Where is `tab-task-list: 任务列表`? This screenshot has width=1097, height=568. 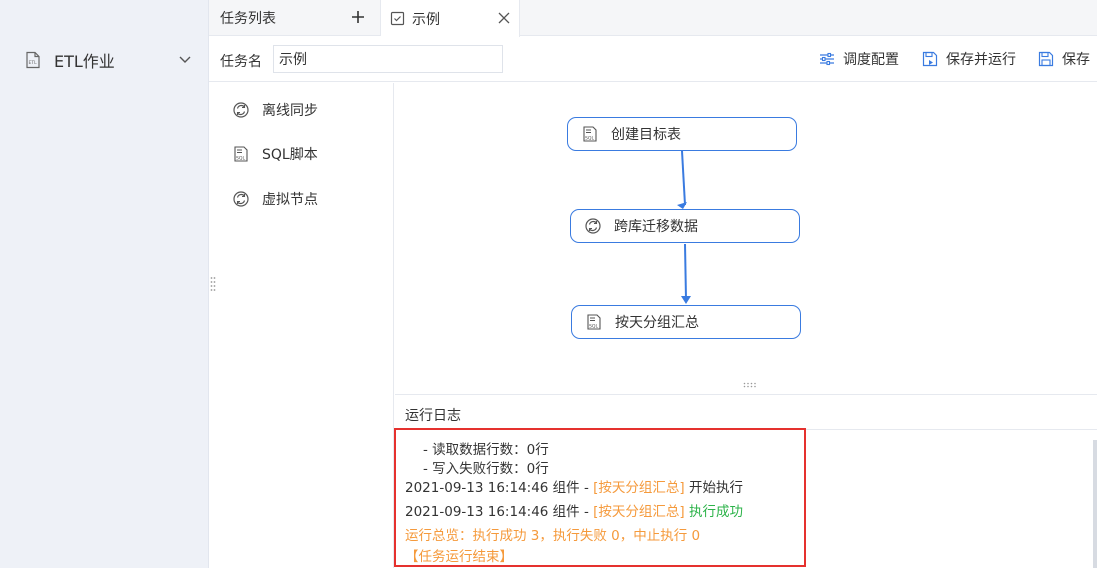 tab-task-list: 任务列表 is located at coordinates (295, 18).